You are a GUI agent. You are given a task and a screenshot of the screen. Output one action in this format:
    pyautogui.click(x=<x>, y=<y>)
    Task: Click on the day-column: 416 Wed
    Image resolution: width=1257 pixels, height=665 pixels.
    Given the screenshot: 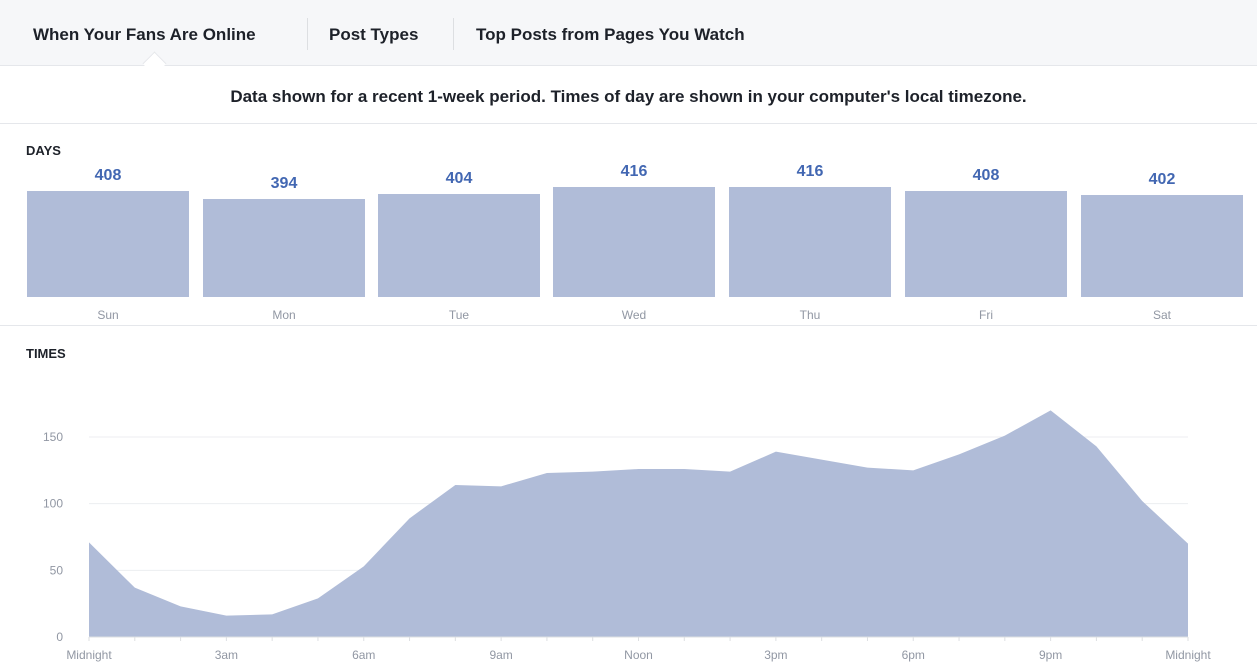 What is the action you would take?
    pyautogui.click(x=634, y=231)
    